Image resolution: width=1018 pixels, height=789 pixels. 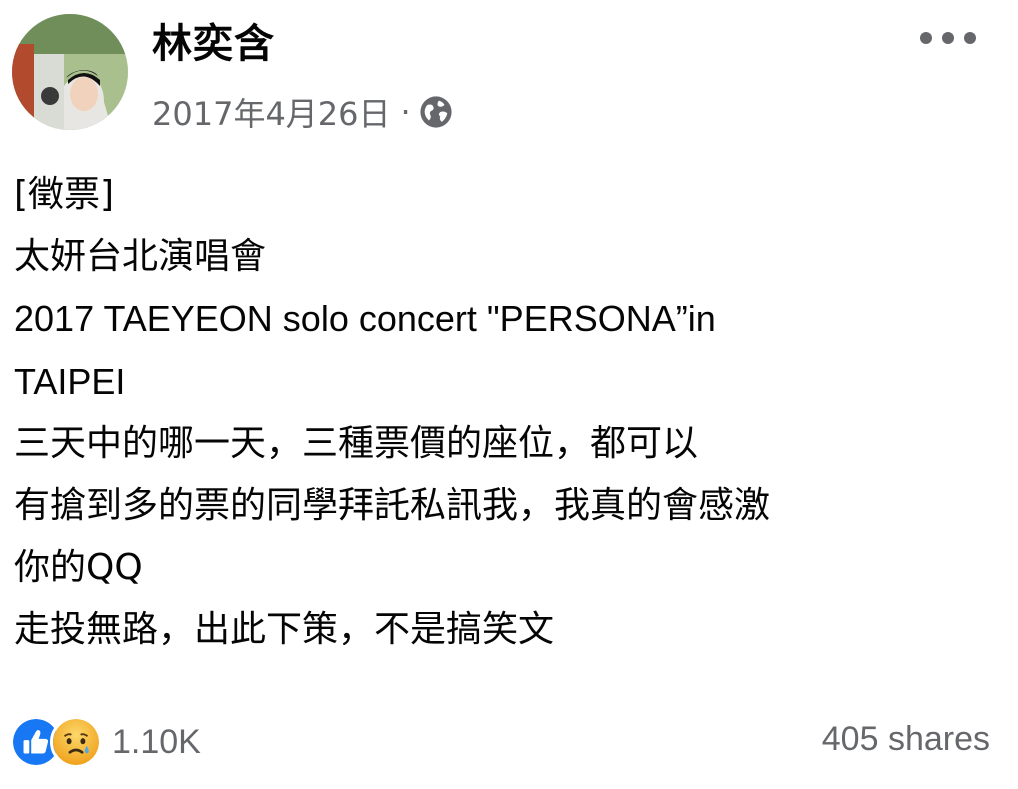 I want to click on avatar, so click(x=70, y=72).